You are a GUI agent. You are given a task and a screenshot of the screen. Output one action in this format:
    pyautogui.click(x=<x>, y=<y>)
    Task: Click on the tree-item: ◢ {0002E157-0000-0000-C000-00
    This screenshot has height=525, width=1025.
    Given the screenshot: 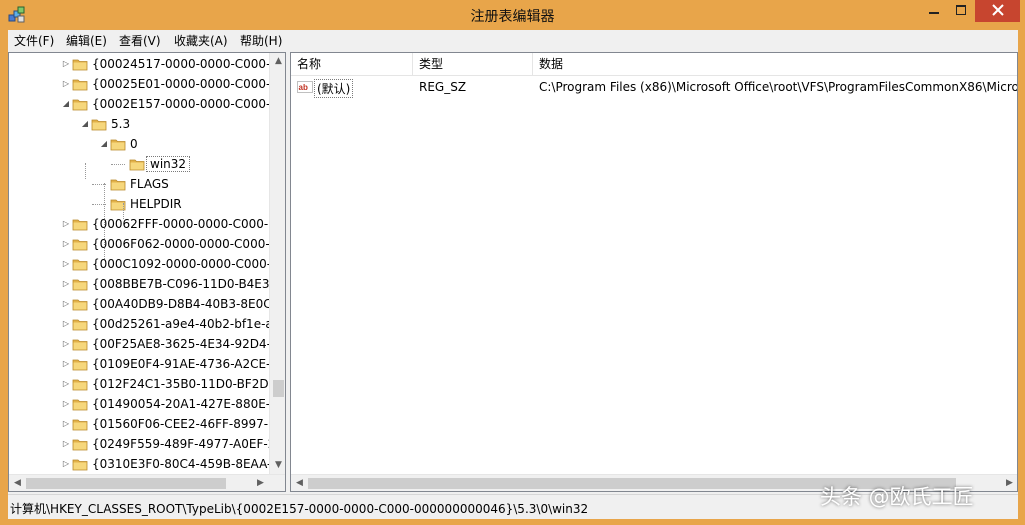 What is the action you would take?
    pyautogui.click(x=147, y=104)
    